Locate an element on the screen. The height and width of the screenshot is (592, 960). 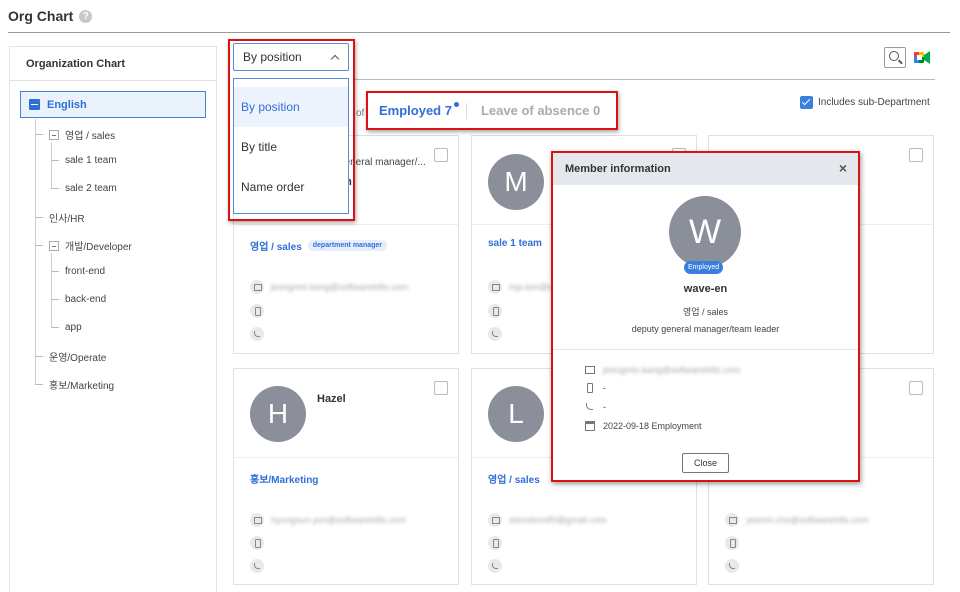
tree-item-hr: 인사/HR is located at coordinates (60, 217).